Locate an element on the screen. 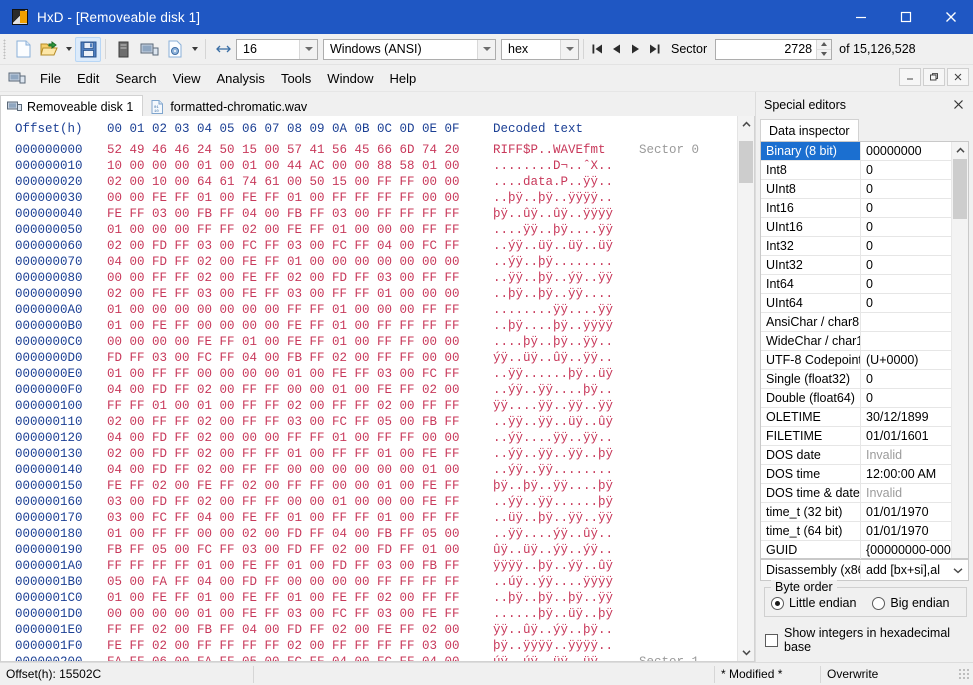  open-dropdown-chevron-down-icon is located at coordinates (68, 49).